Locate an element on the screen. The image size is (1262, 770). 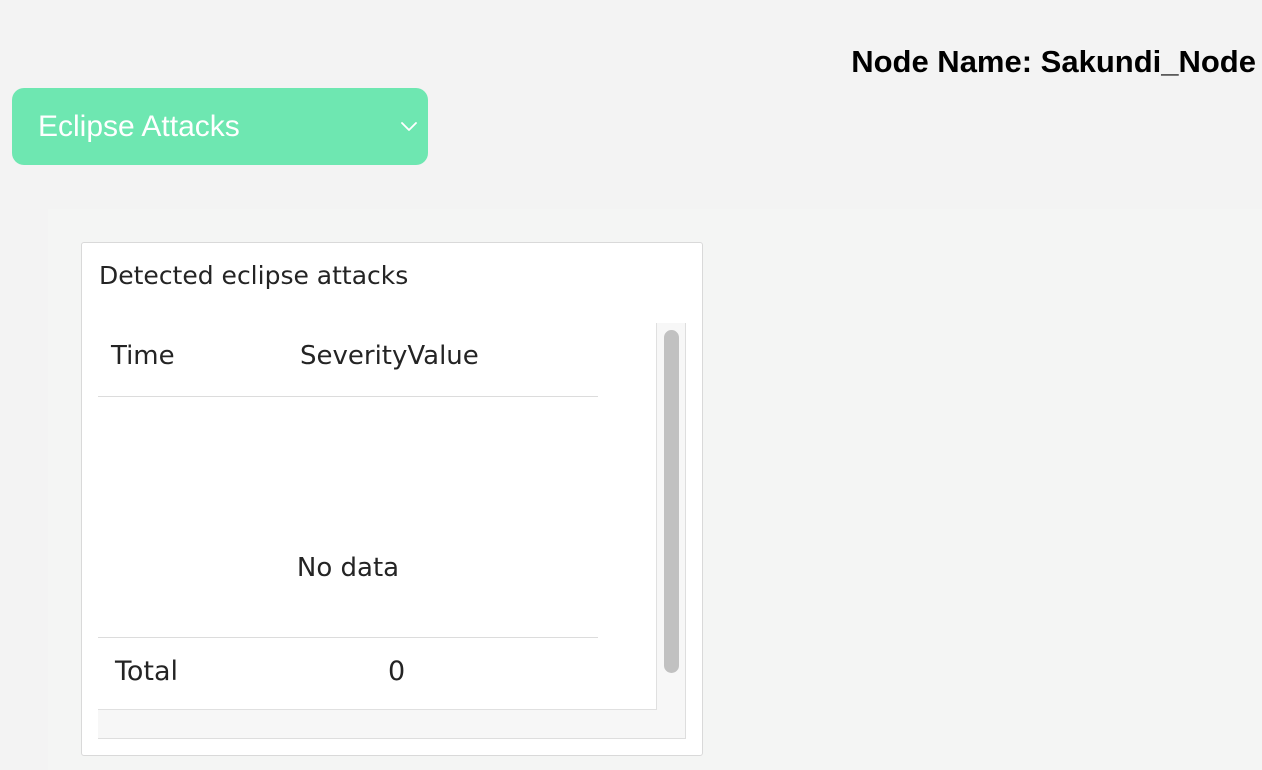
vertical-scrollbar-thumb is located at coordinates (671, 501).